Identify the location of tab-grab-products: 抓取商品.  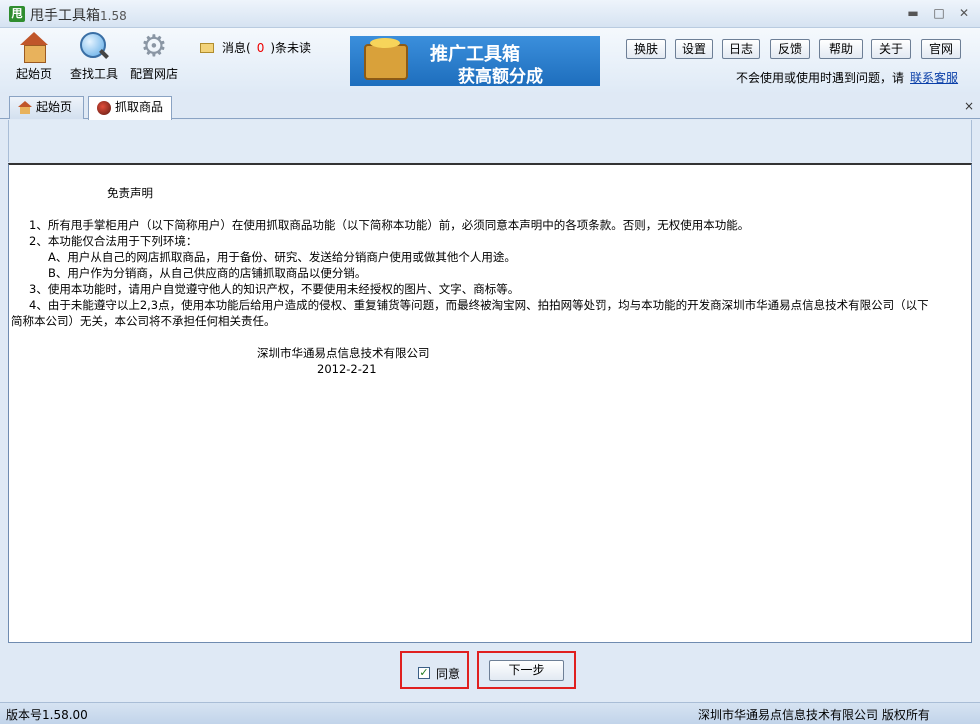
(130, 108).